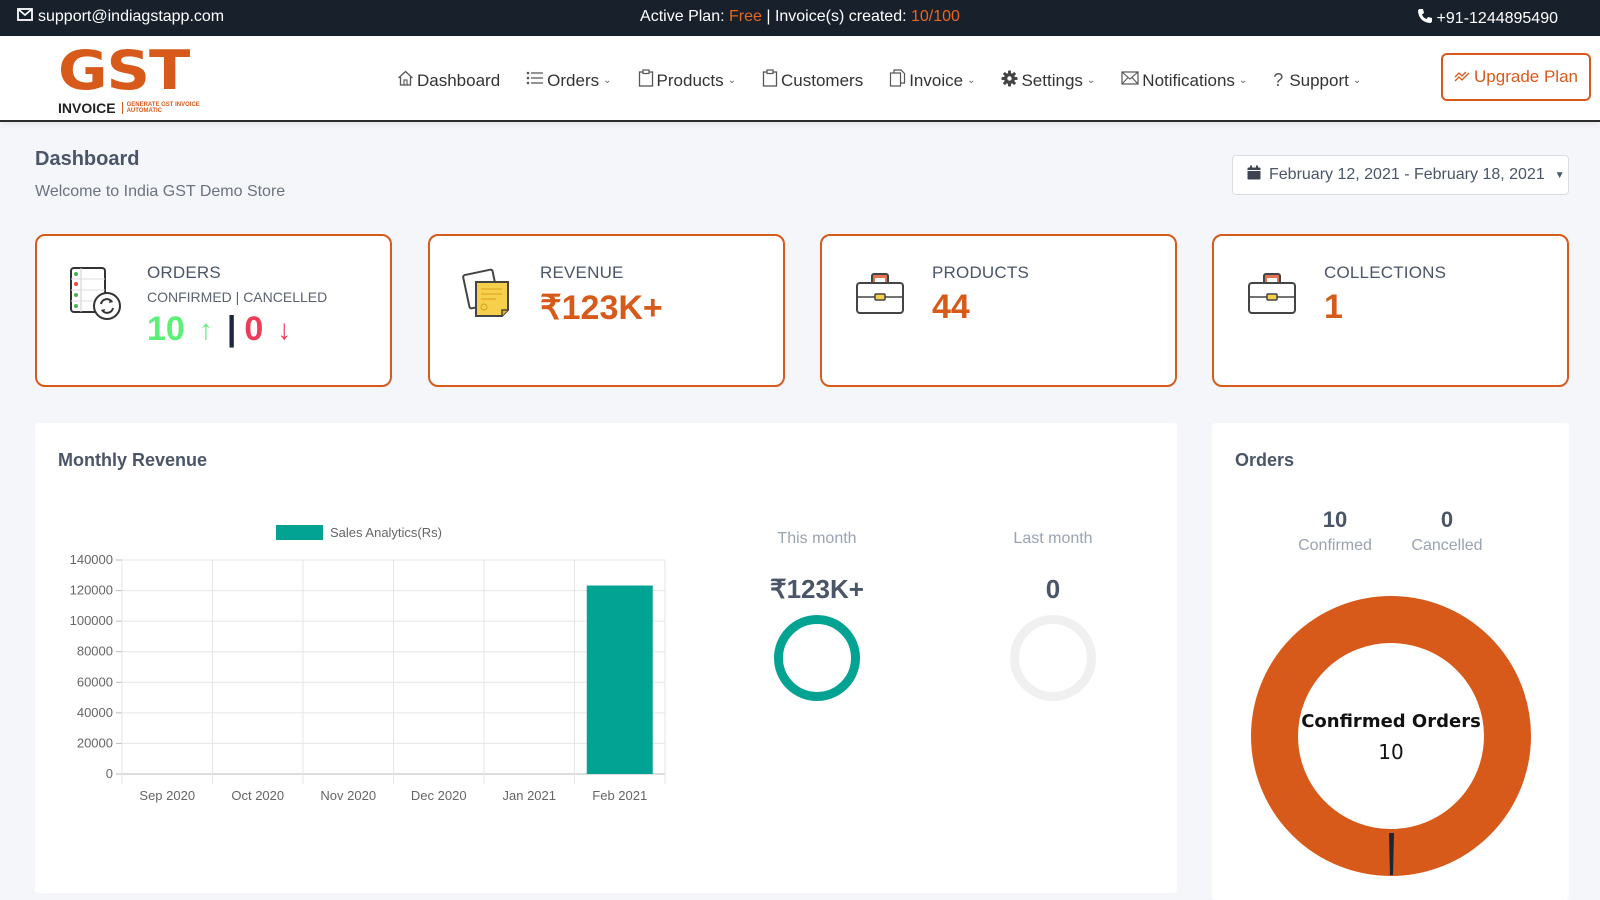 The image size is (1600, 900). What do you see at coordinates (951, 307) in the screenshot?
I see `products-card-value: 44` at bounding box center [951, 307].